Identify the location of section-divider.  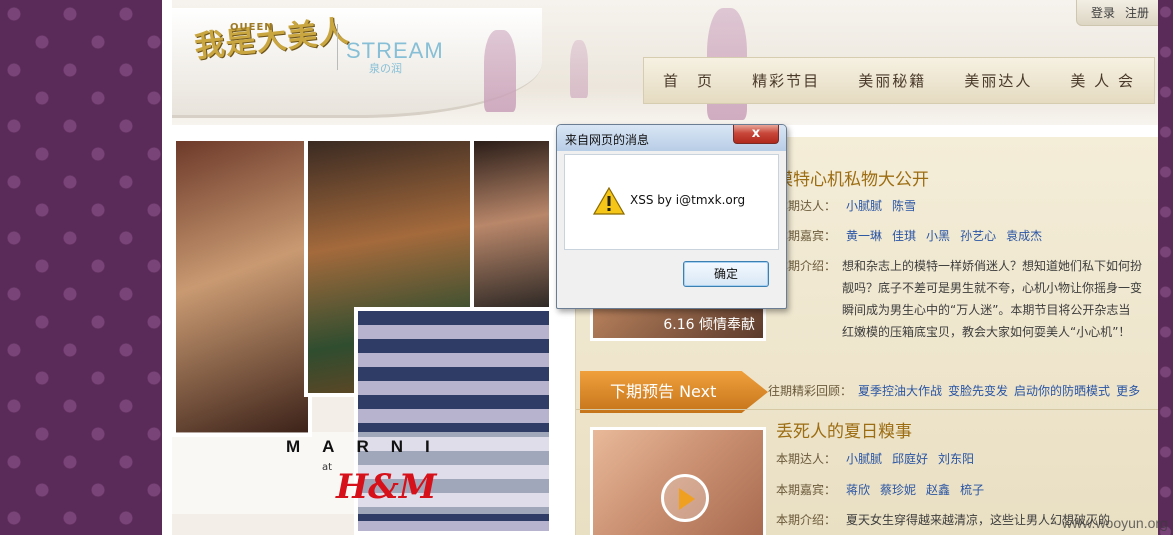
(867, 409).